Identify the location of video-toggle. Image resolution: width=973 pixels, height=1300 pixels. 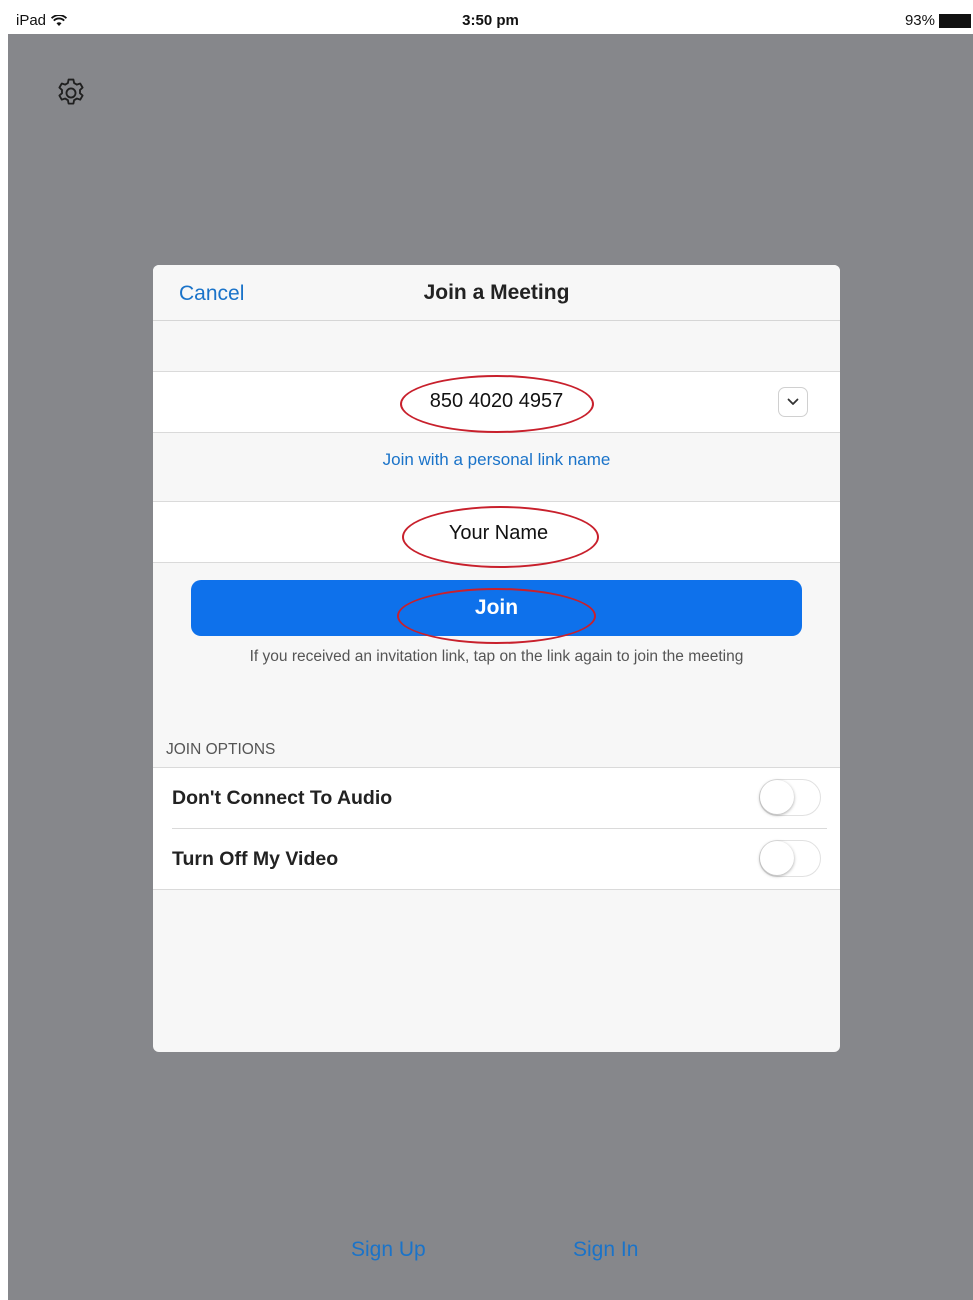
(790, 858).